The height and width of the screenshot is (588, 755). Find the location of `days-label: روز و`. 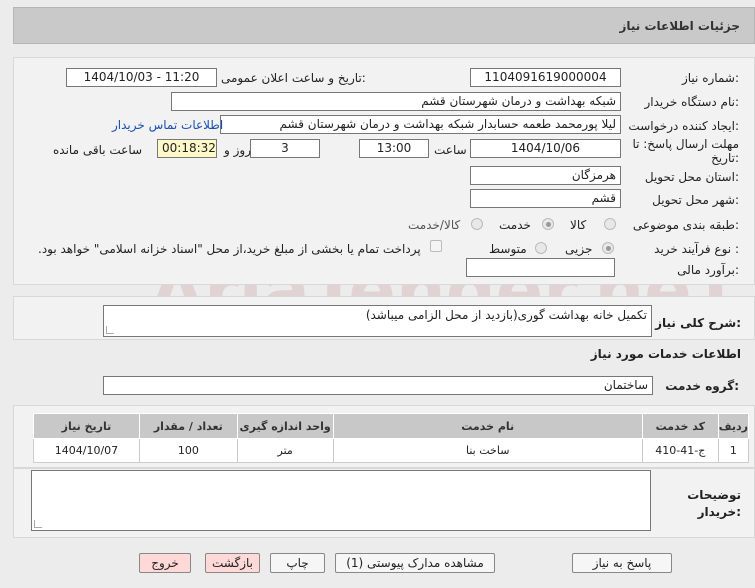

days-label: روز و is located at coordinates (237, 150).